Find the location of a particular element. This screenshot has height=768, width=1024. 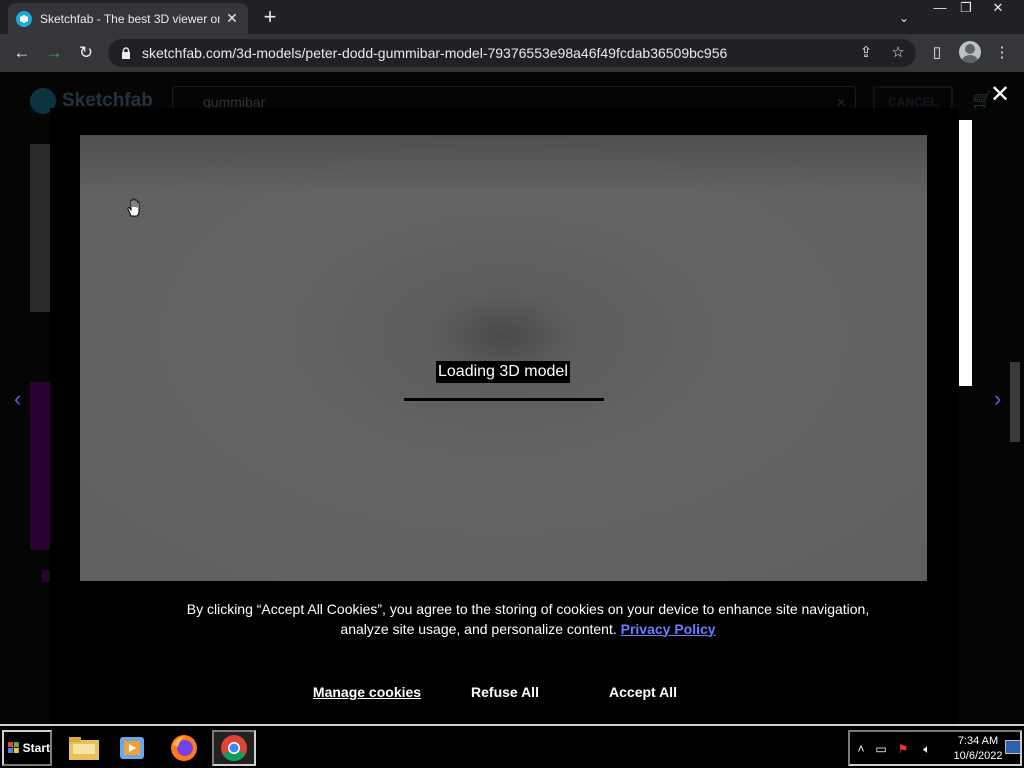

back-icon: ← is located at coordinates (22, 53).